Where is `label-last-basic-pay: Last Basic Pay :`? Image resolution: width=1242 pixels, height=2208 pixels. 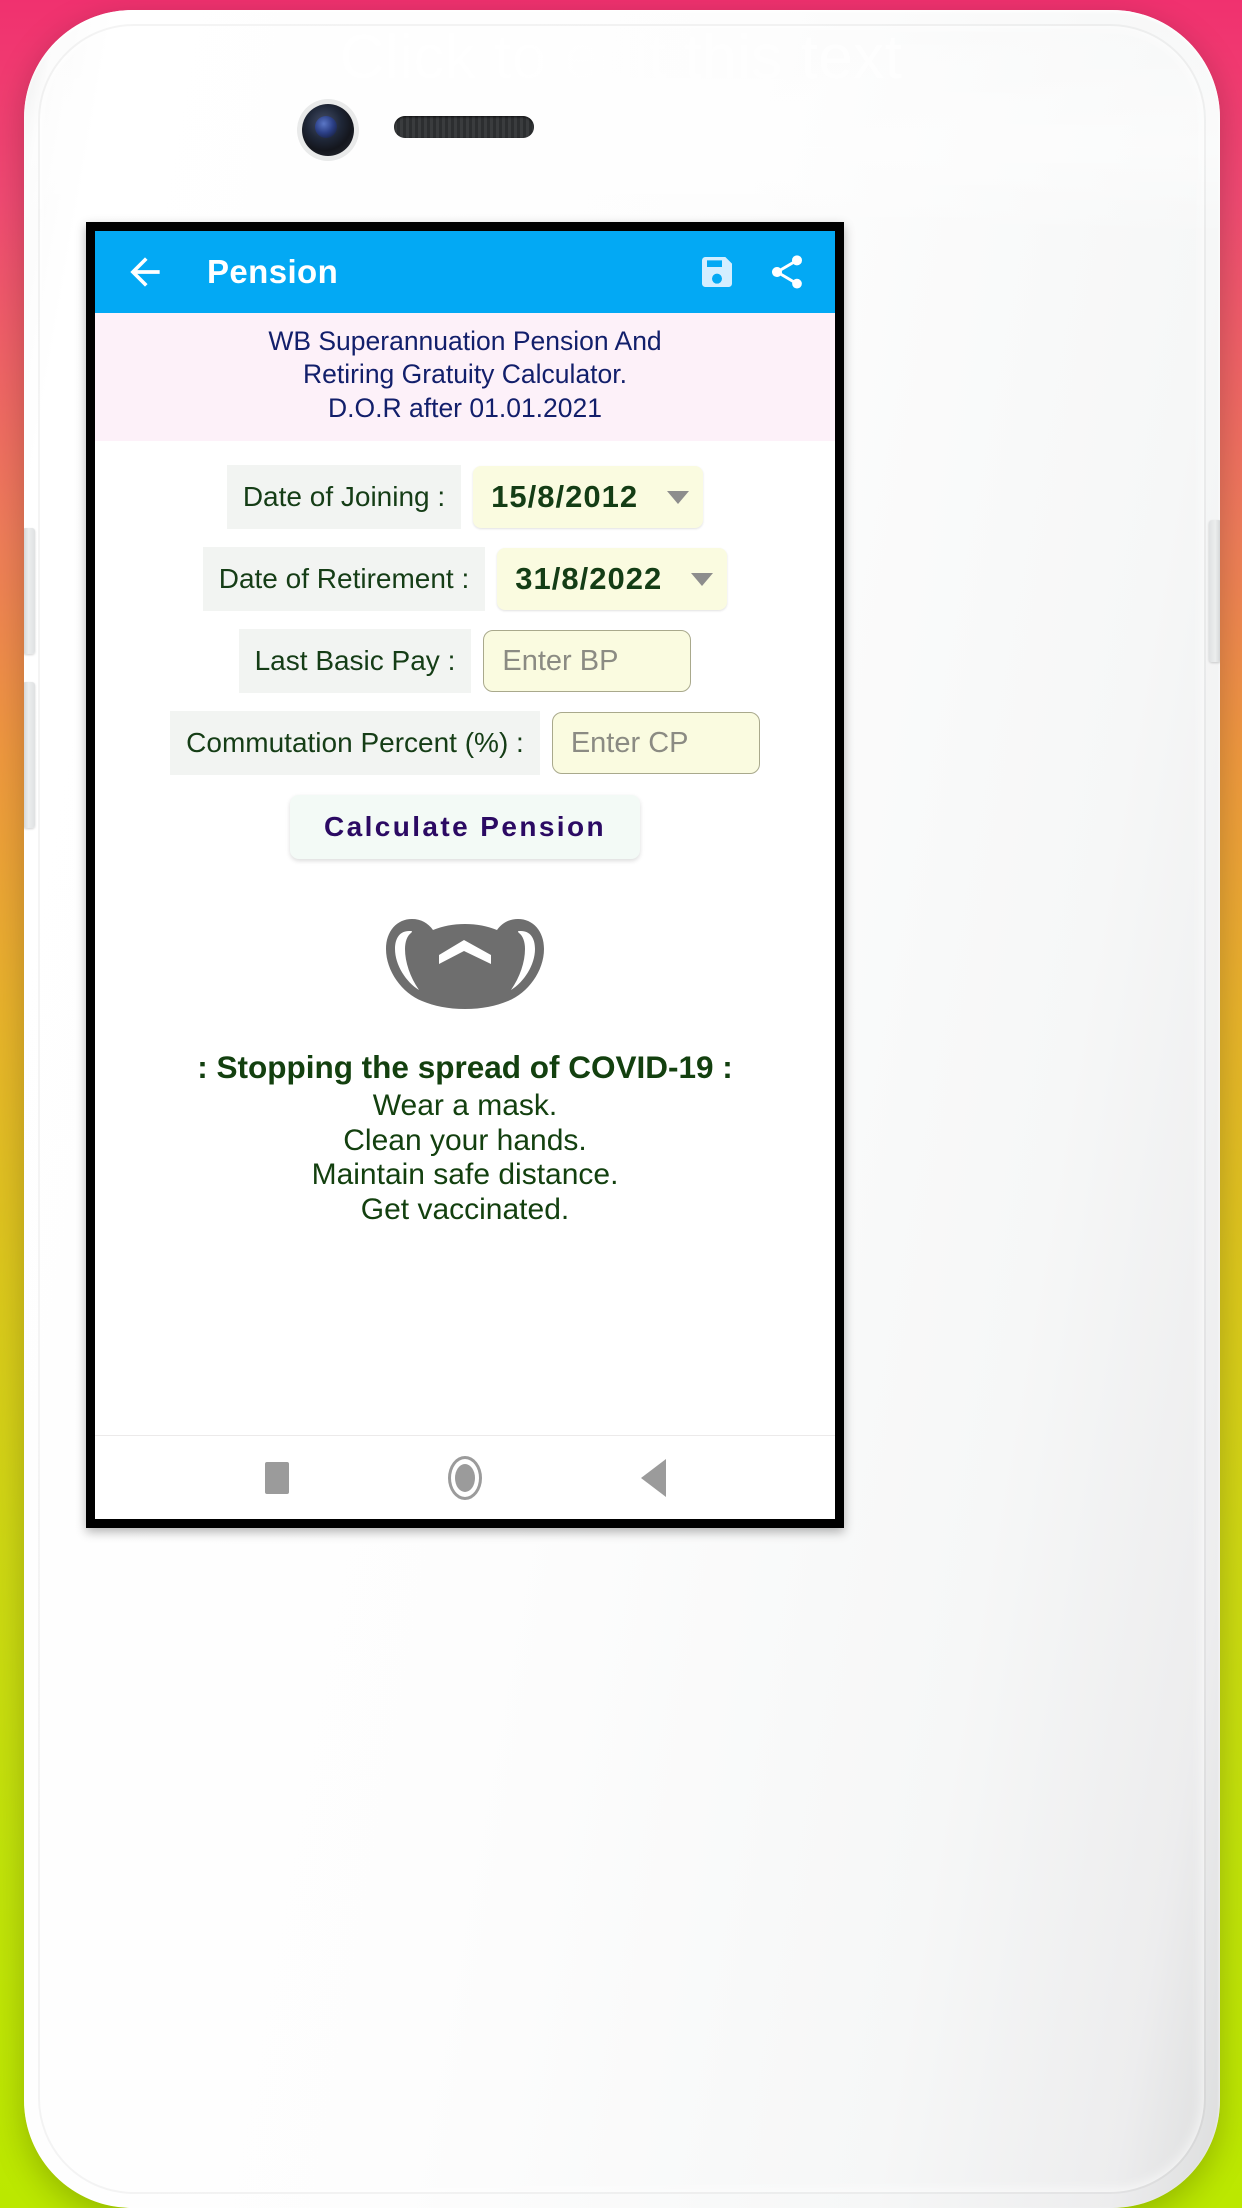 label-last-basic-pay: Last Basic Pay : is located at coordinates (355, 661).